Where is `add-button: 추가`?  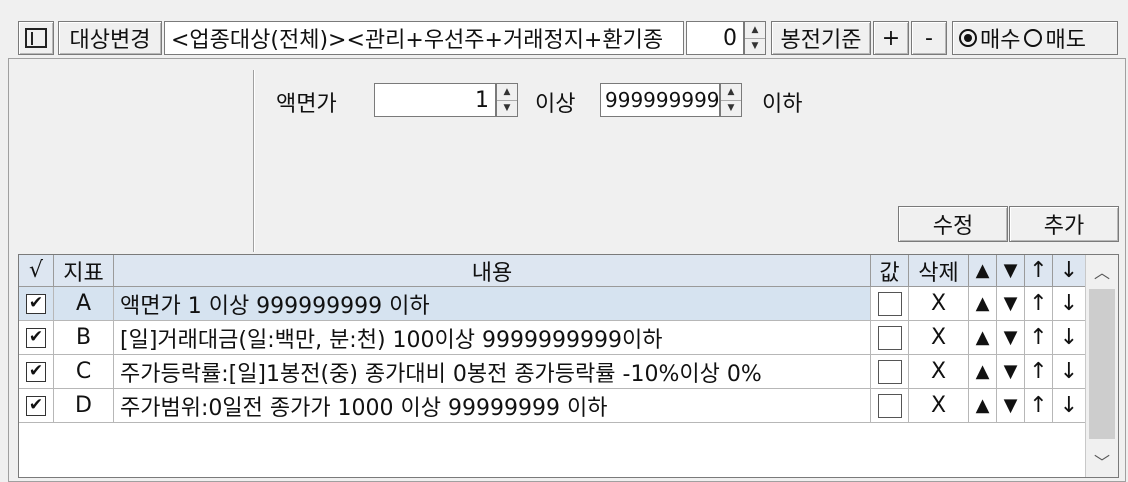
add-button: 추가 is located at coordinates (1064, 224).